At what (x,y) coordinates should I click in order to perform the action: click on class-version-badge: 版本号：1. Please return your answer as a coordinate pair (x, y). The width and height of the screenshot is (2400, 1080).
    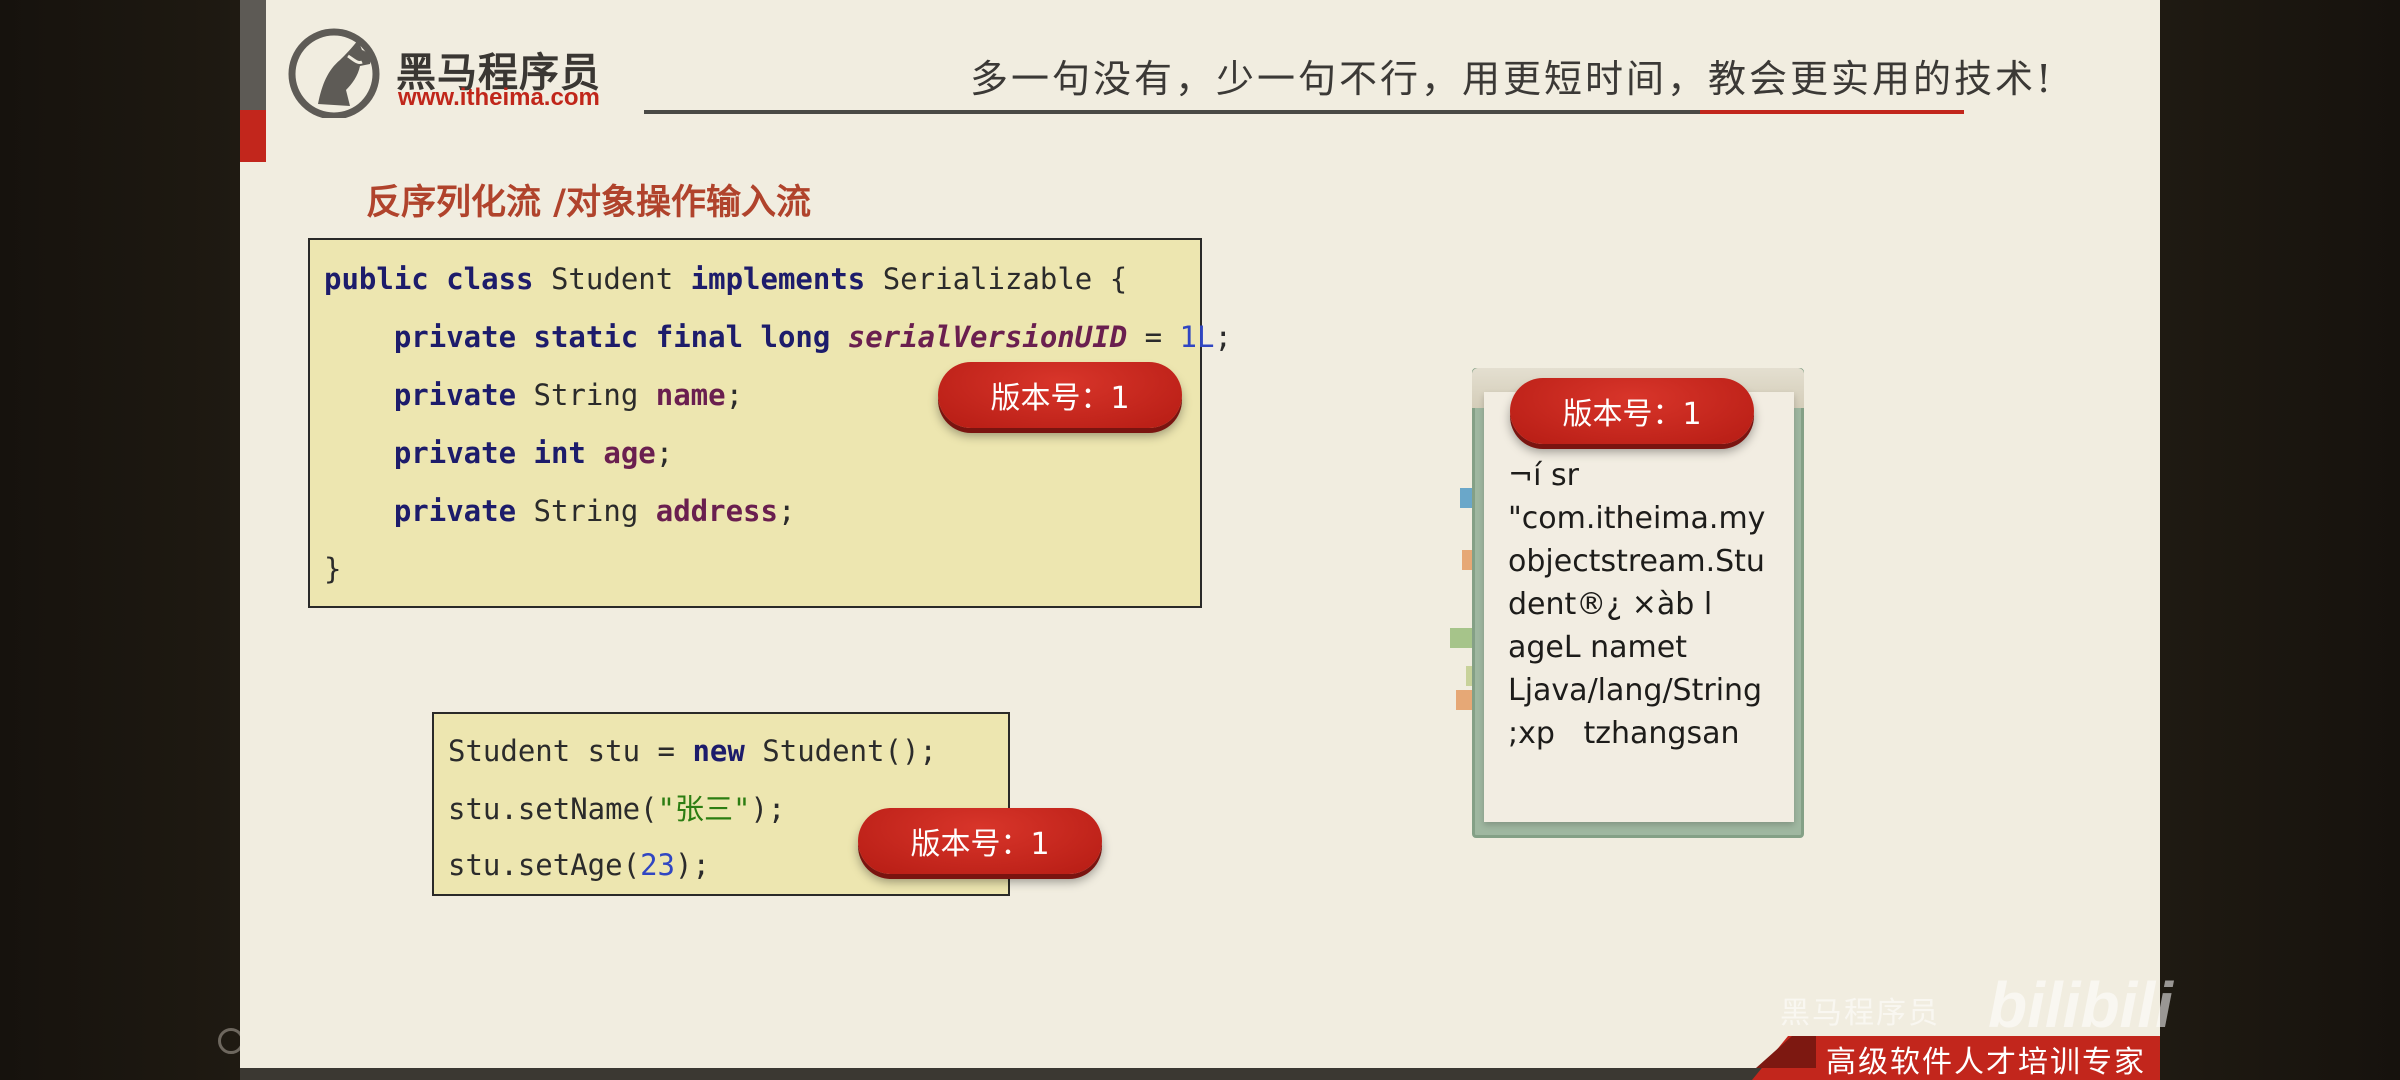
    Looking at the image, I should click on (1060, 395).